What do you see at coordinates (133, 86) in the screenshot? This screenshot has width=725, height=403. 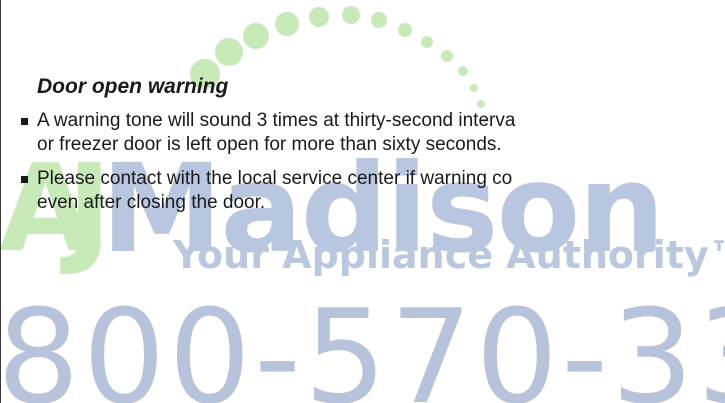 I see `section-heading: Door open warning` at bounding box center [133, 86].